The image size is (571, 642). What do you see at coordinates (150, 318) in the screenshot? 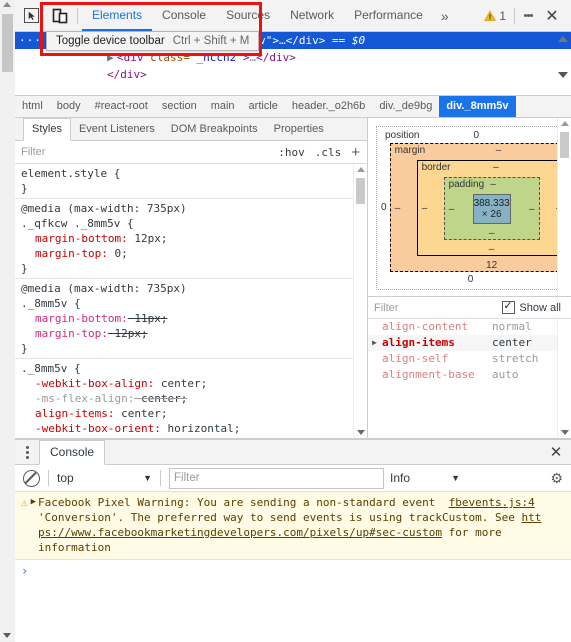
I see `css-value: 11px;` at bounding box center [150, 318].